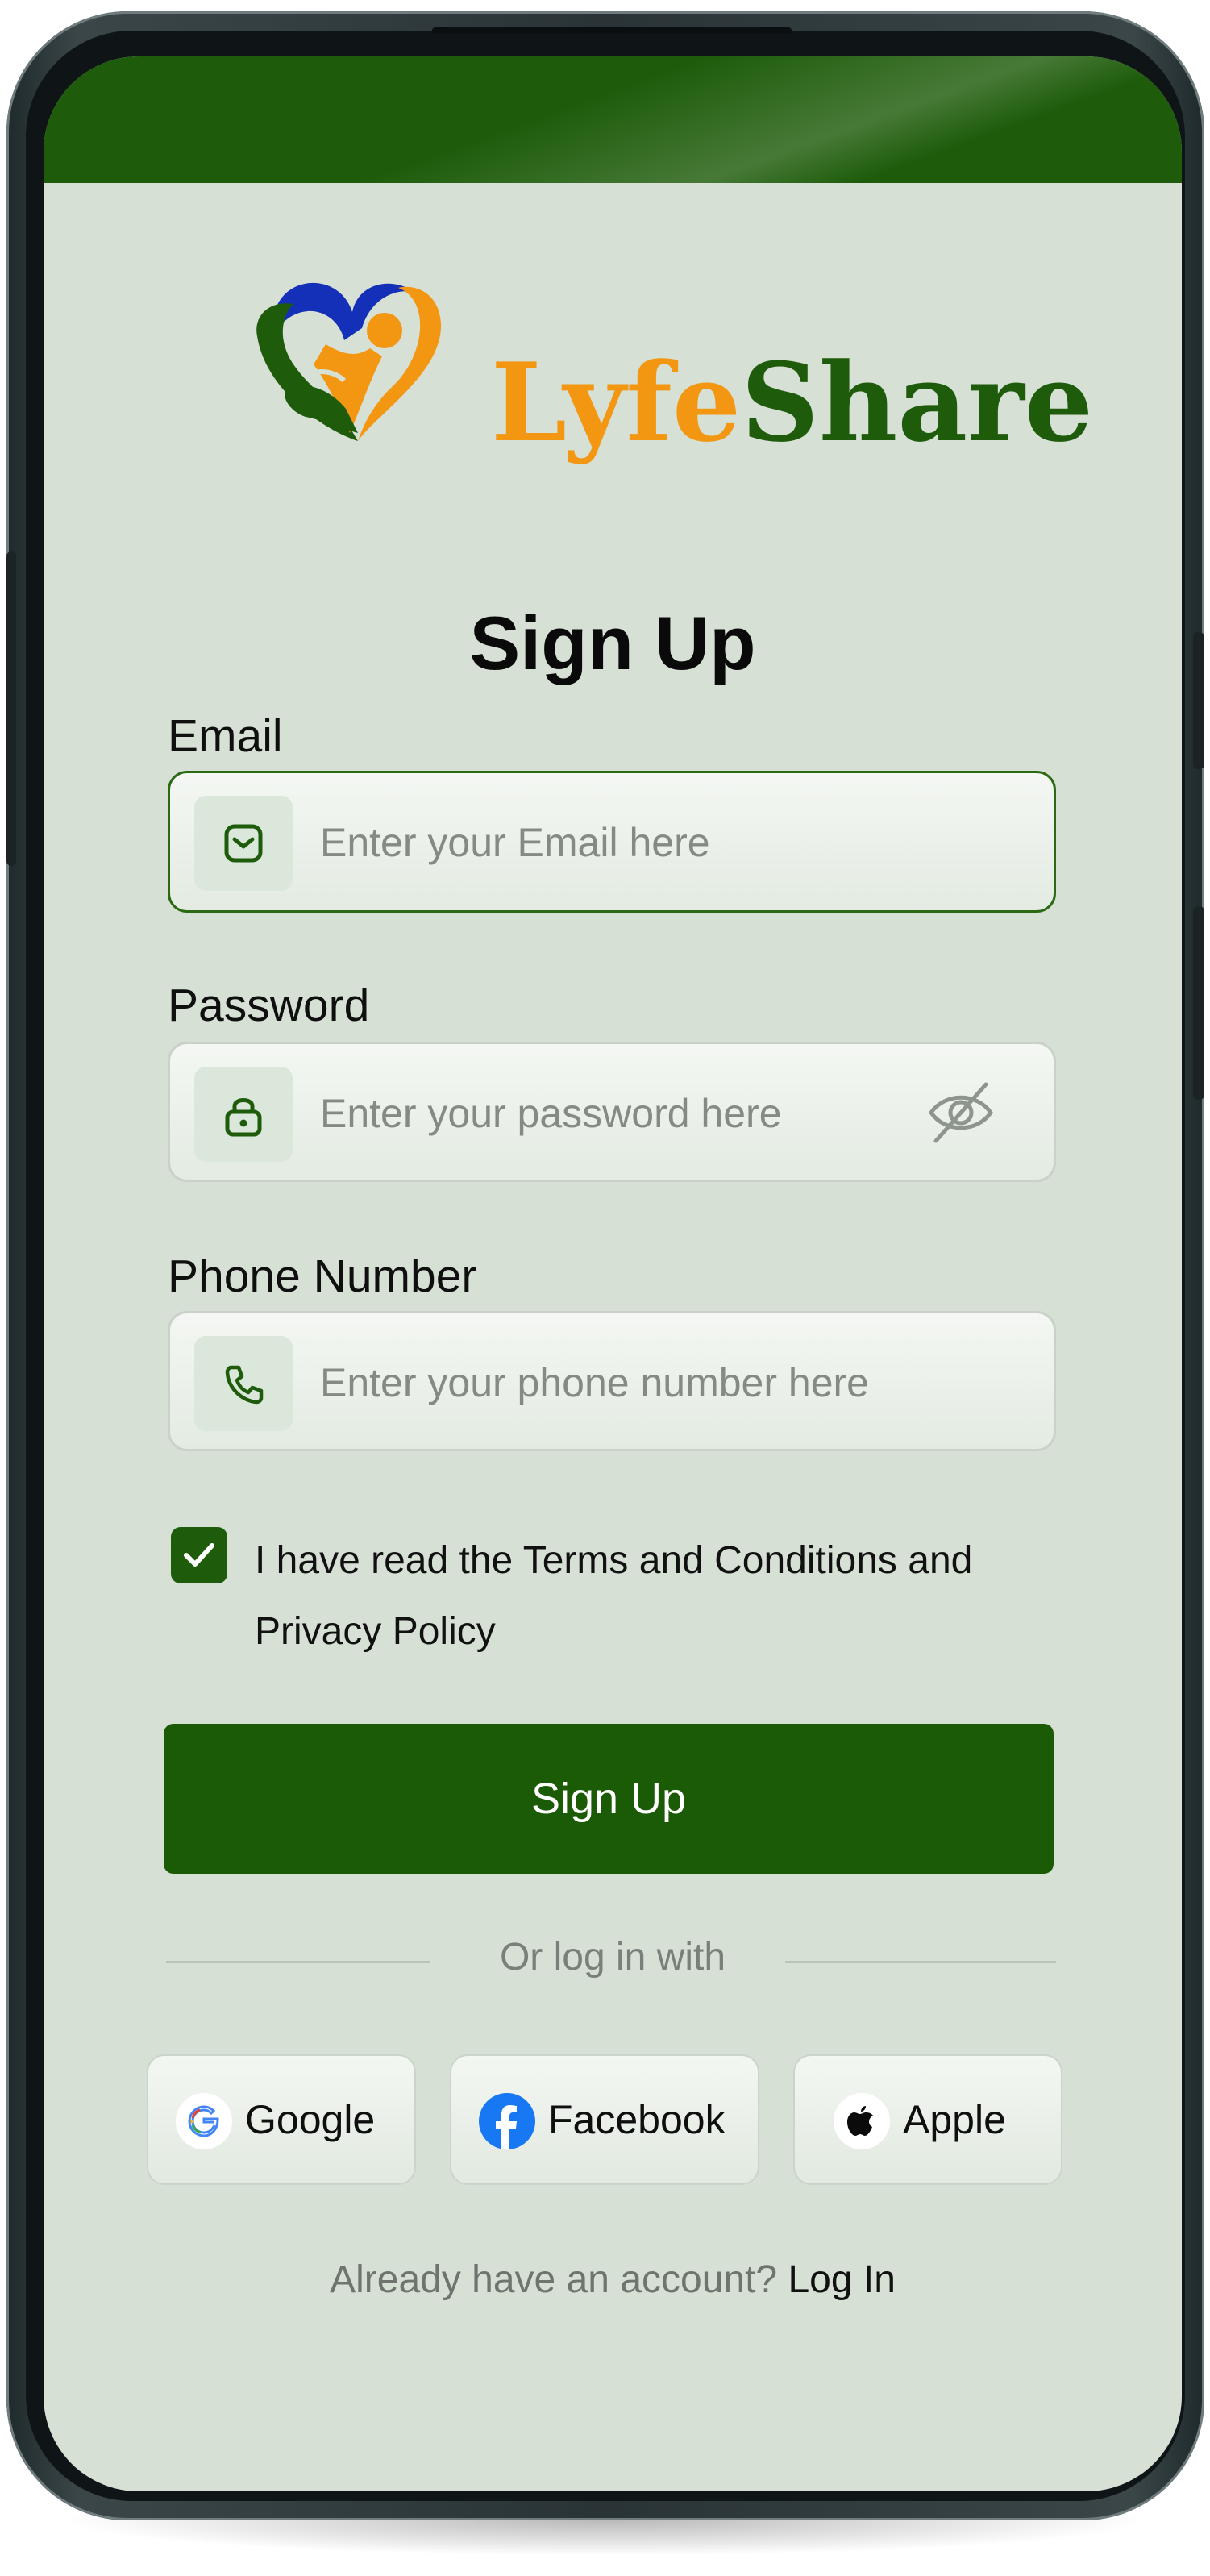 This screenshot has height=2576, width=1210. I want to click on password-icon-box, so click(243, 1114).